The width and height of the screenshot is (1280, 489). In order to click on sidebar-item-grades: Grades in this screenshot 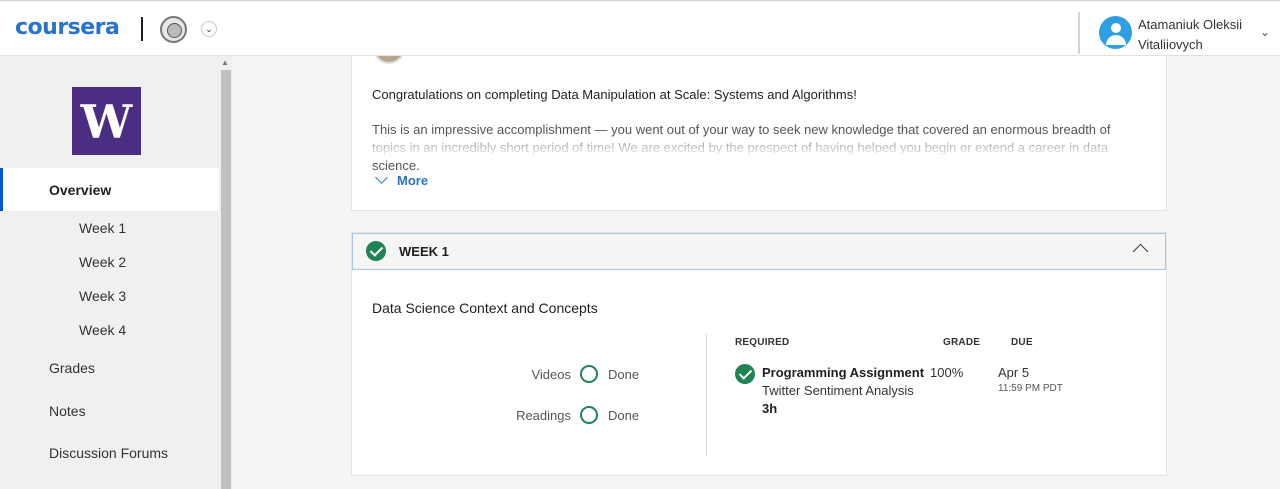, I will do `click(72, 368)`.